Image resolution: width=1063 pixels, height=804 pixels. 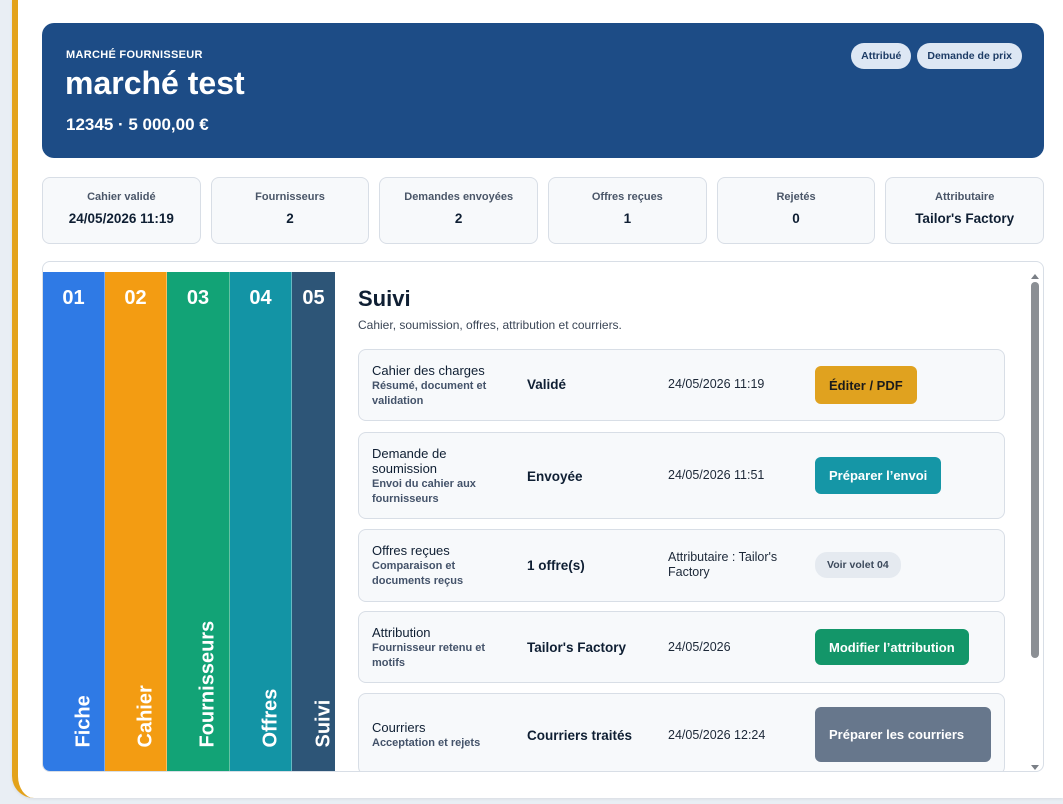 What do you see at coordinates (409, 461) in the screenshot?
I see `row-title: Demande de soumission` at bounding box center [409, 461].